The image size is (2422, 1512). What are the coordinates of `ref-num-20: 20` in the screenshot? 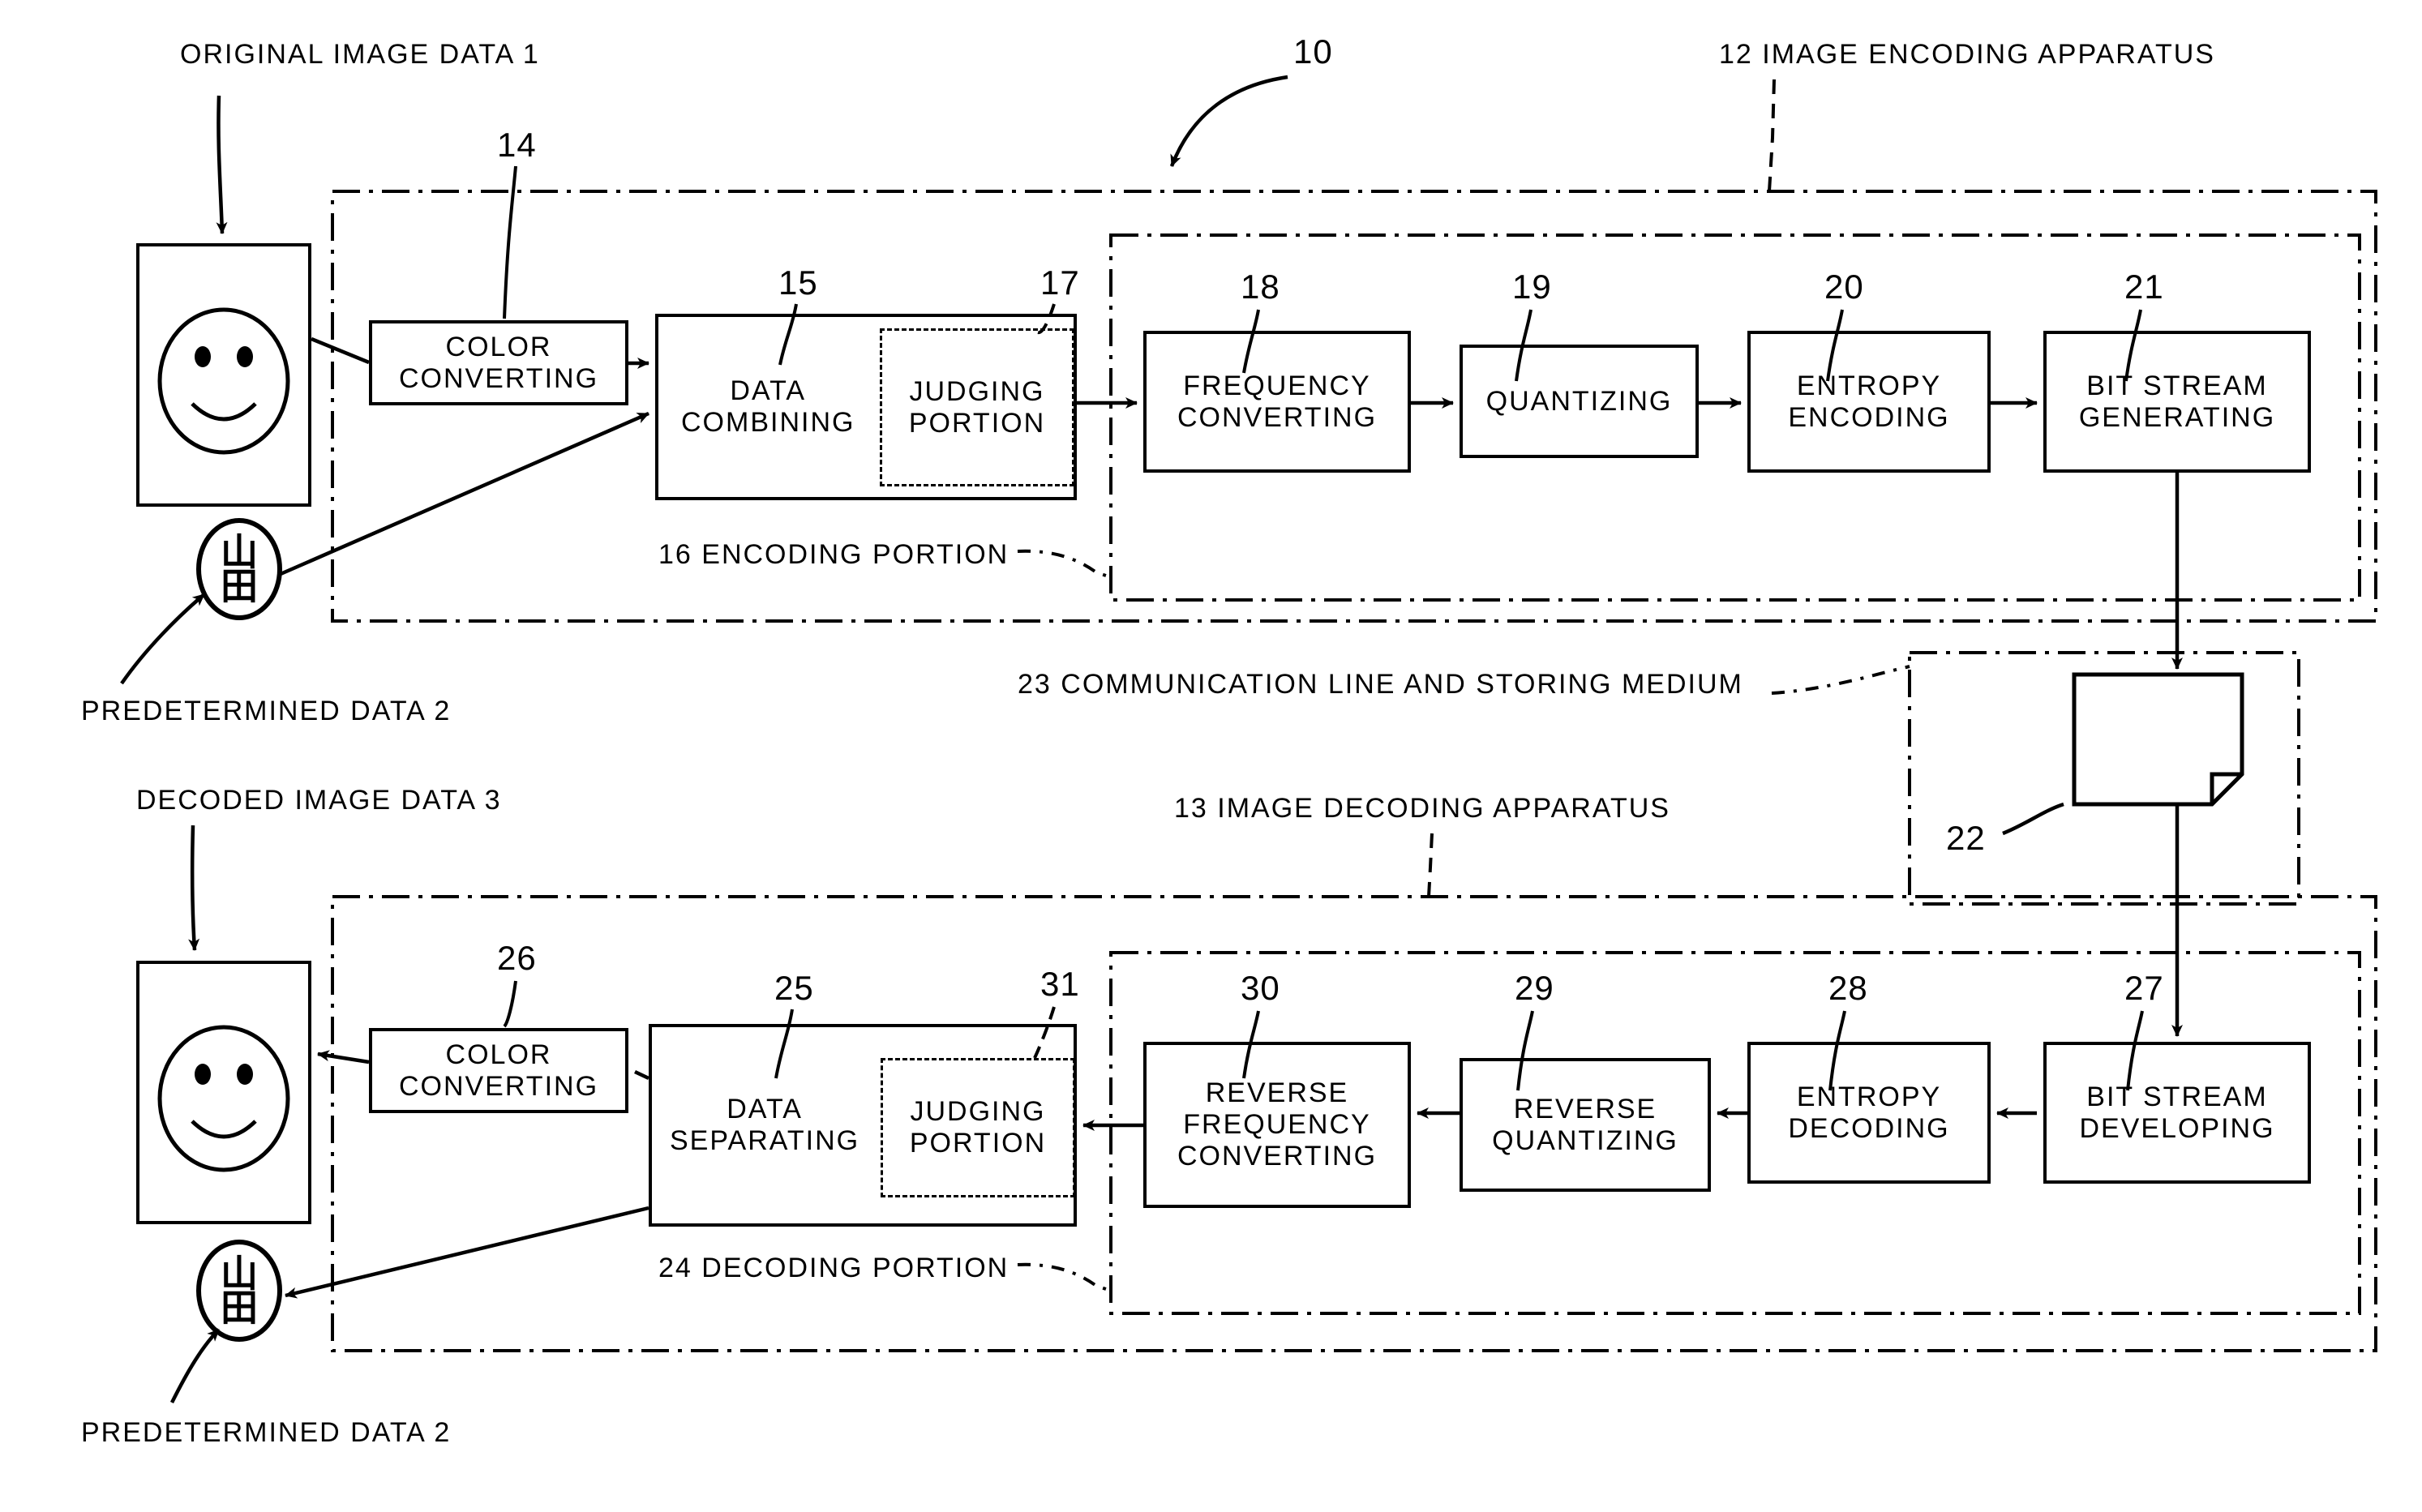 It's located at (1844, 287).